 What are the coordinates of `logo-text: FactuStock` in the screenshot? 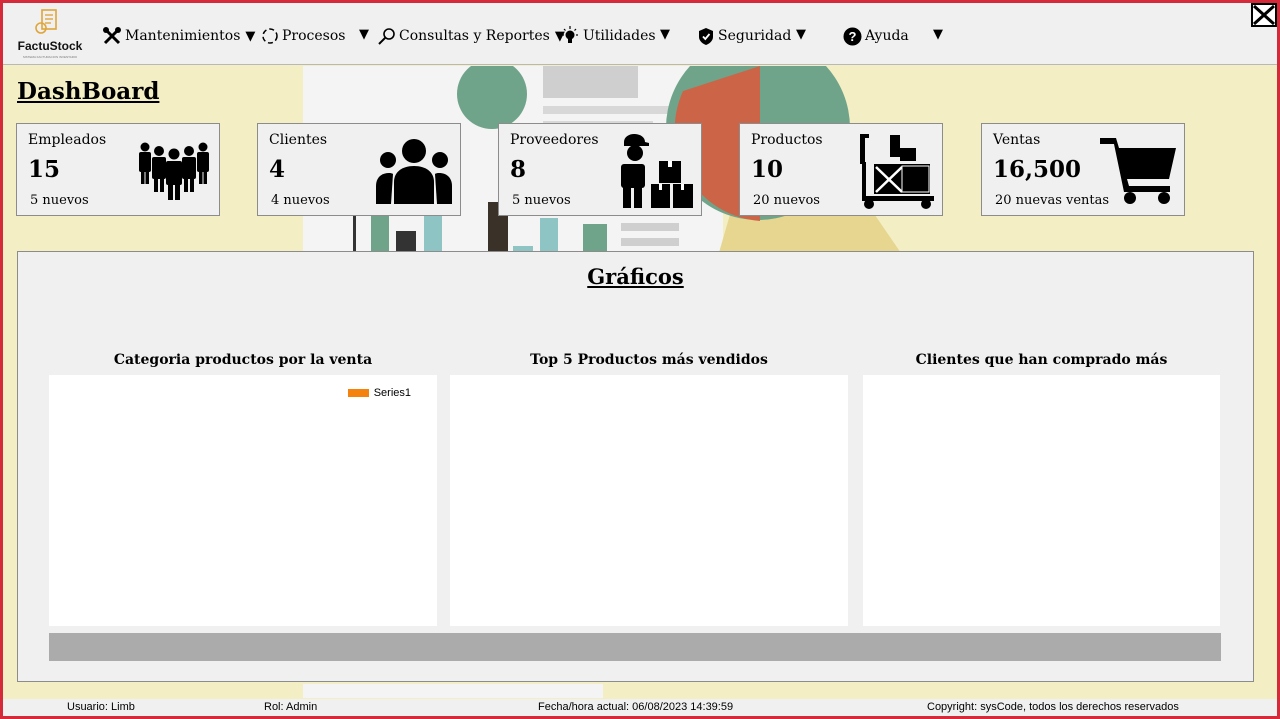 It's located at (50, 46).